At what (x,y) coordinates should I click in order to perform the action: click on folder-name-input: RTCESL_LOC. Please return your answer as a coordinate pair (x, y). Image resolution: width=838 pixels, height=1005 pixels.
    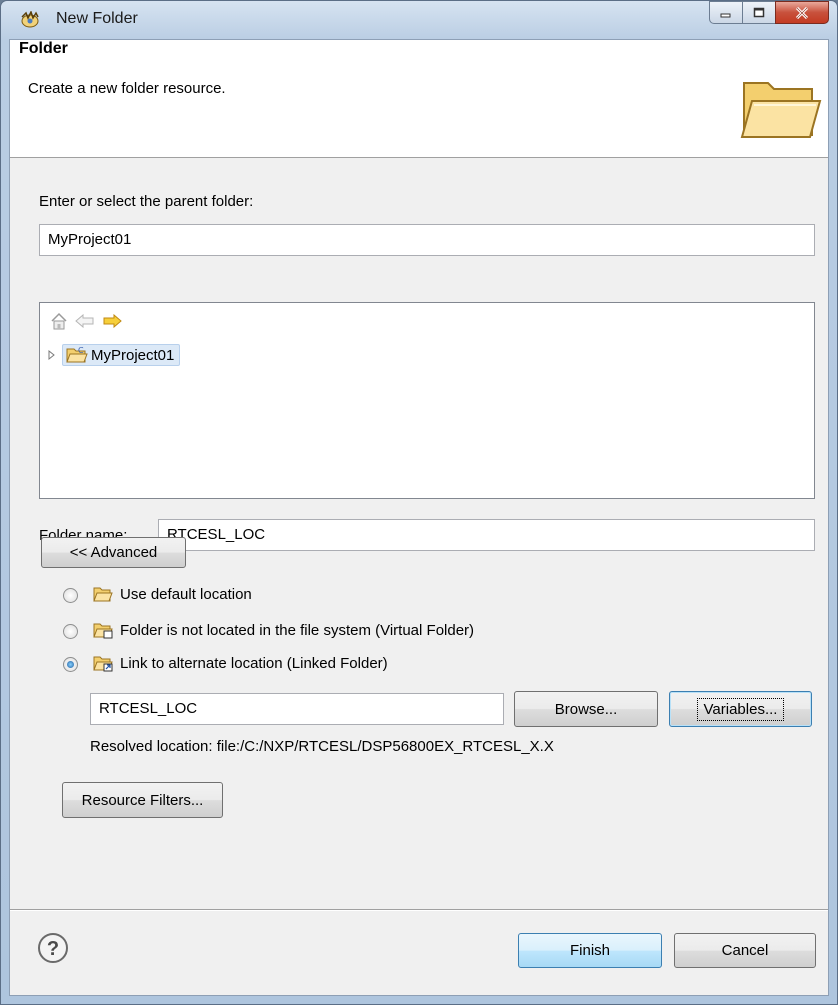
    Looking at the image, I should click on (486, 535).